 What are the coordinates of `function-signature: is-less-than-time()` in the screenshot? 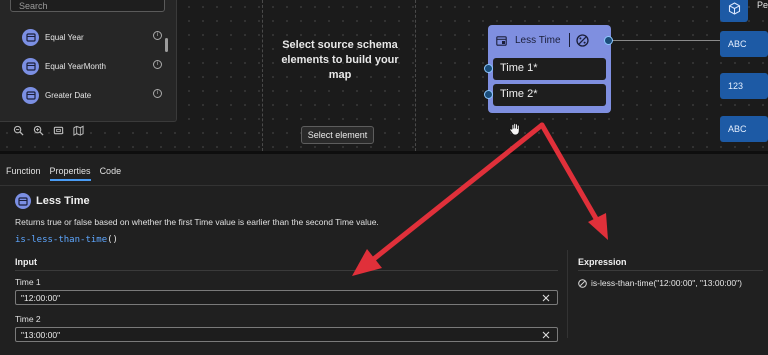 It's located at (66, 240).